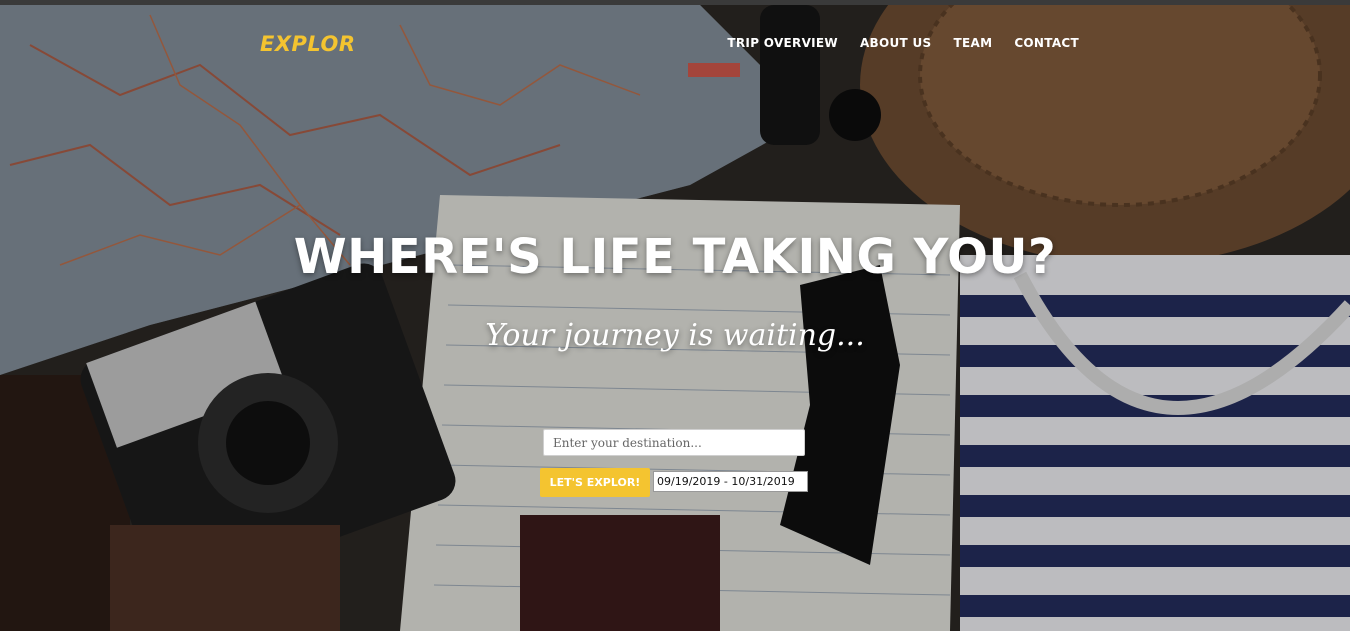  I want to click on brand-logo: EXPLOR, so click(308, 44).